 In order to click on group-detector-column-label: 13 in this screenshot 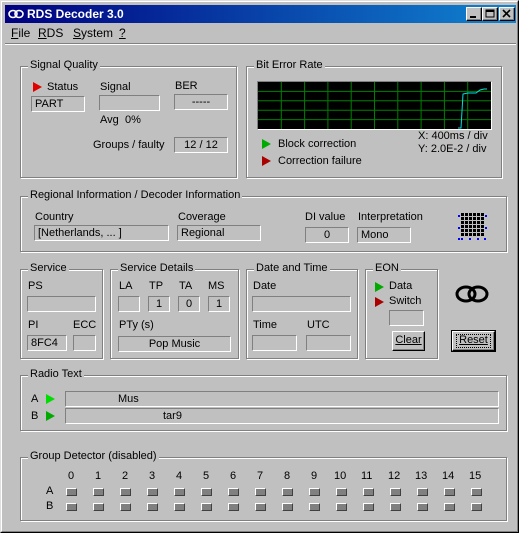, I will do `click(421, 476)`.